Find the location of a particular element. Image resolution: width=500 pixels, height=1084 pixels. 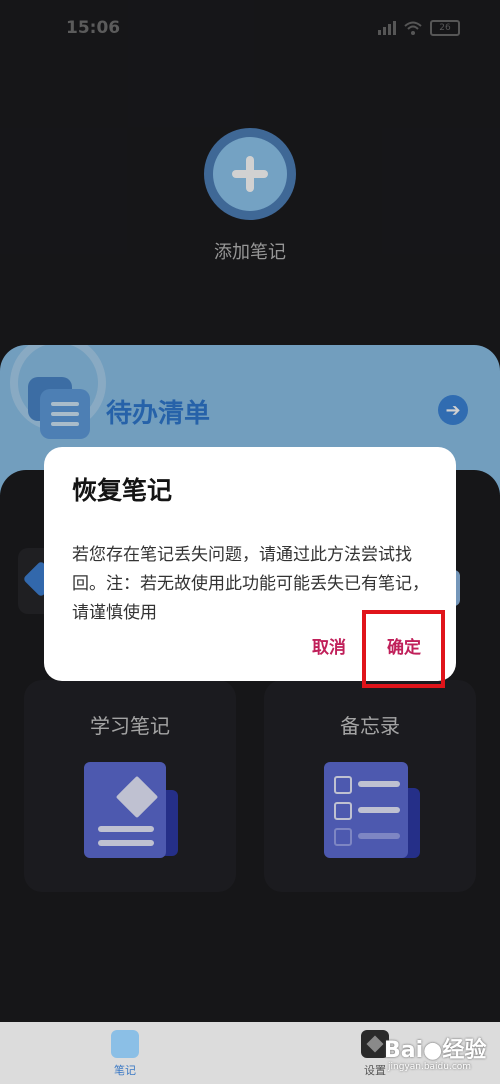

watermark-logo: Bai●经验 is located at coordinates (435, 1050).